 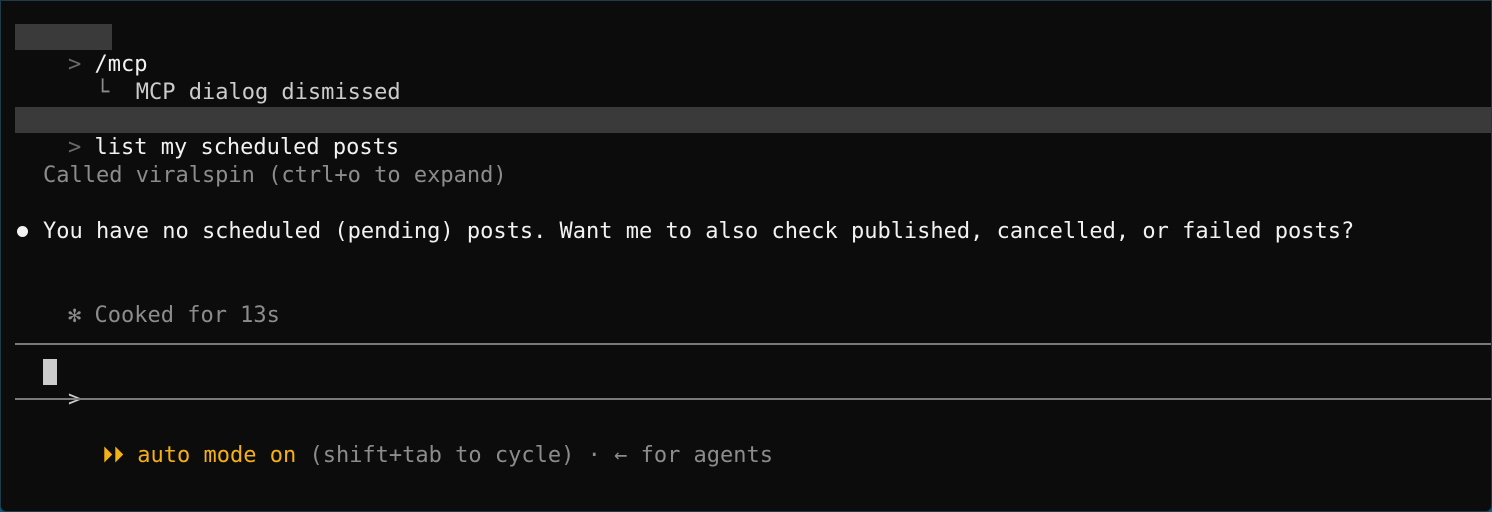 I want to click on sparkle-icon: ✻, so click(x=74, y=315).